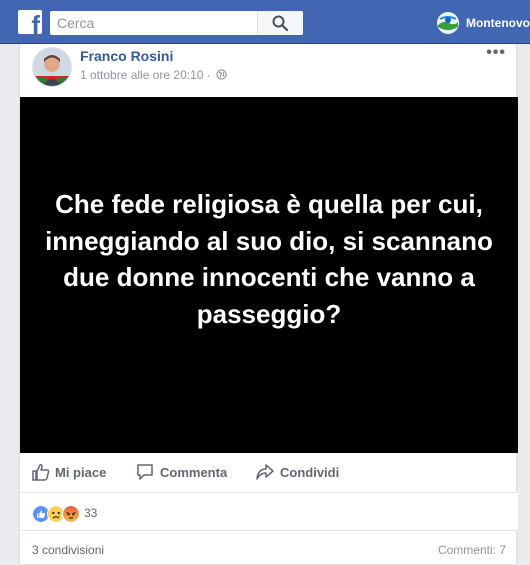  What do you see at coordinates (265, 472) in the screenshot?
I see `share-icon` at bounding box center [265, 472].